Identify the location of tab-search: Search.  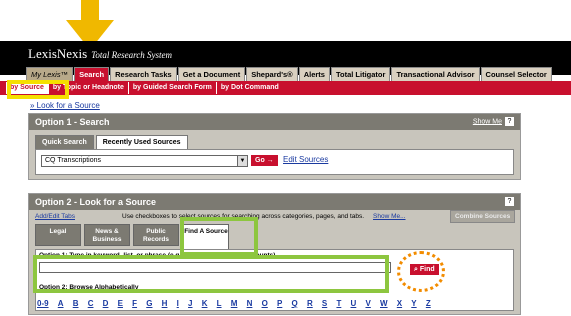
(92, 74).